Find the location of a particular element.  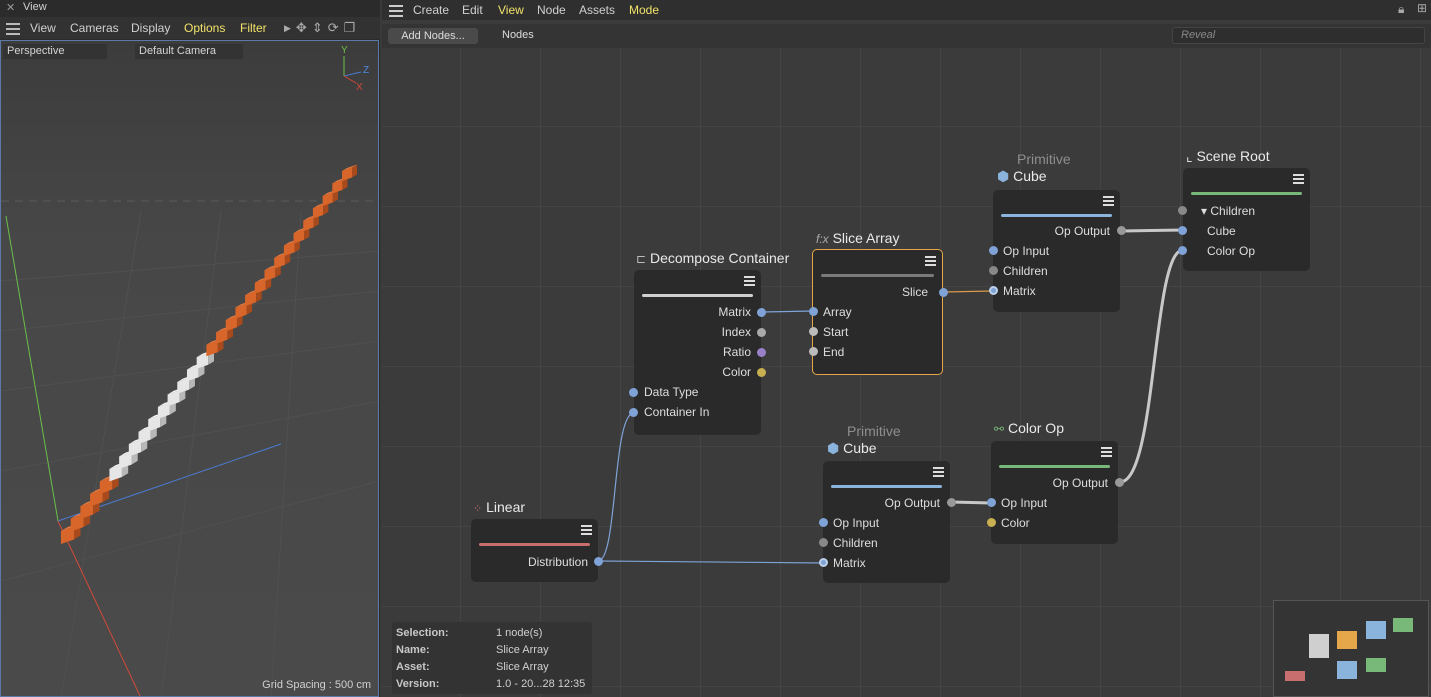

pan-icon: ⇕ is located at coordinates (317, 28).